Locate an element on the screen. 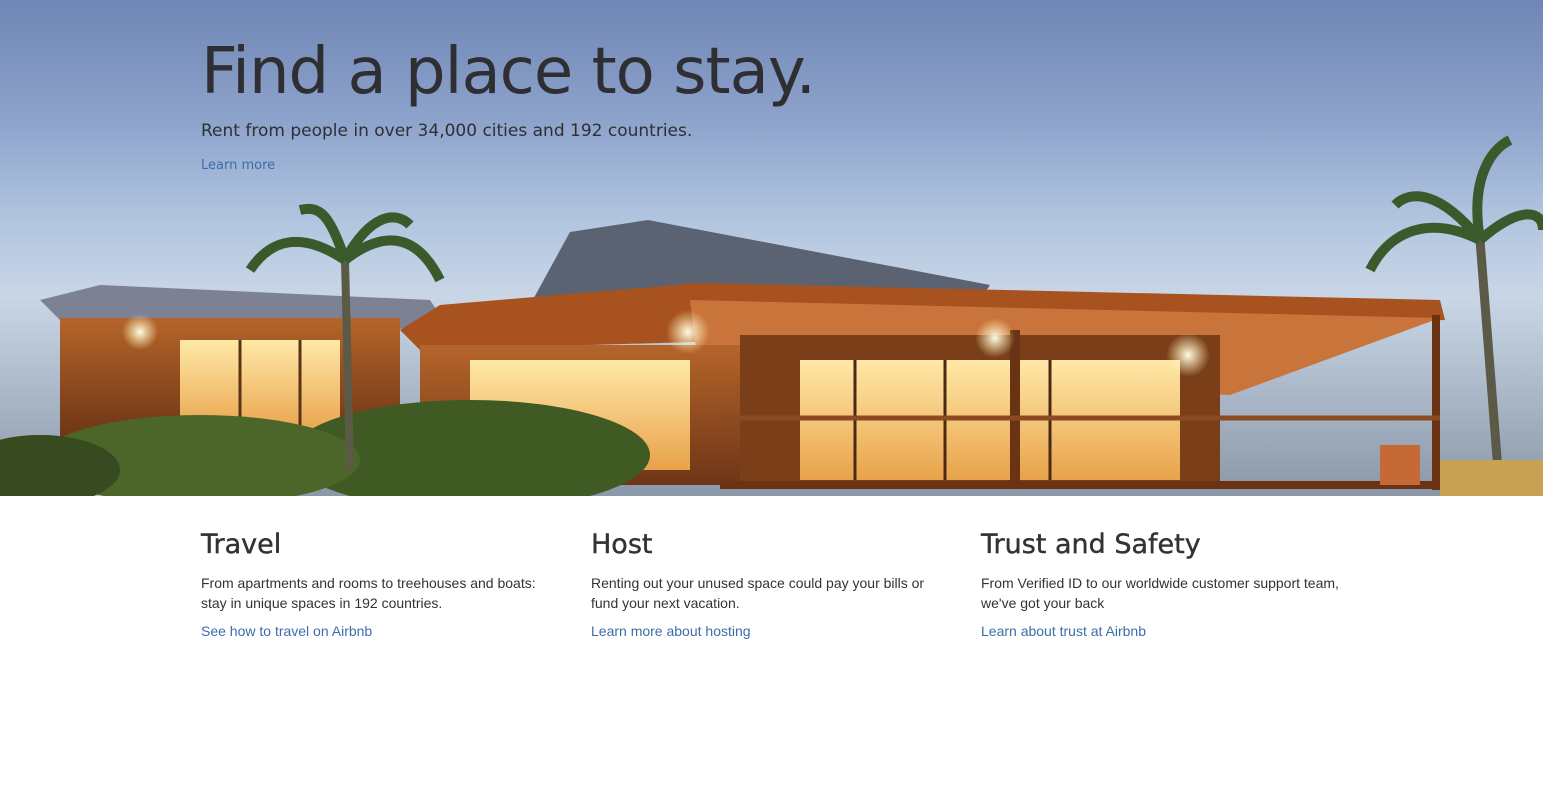 Image resolution: width=1543 pixels, height=793 pixels. hosting-link: Learn more about hosting is located at coordinates (671, 631).